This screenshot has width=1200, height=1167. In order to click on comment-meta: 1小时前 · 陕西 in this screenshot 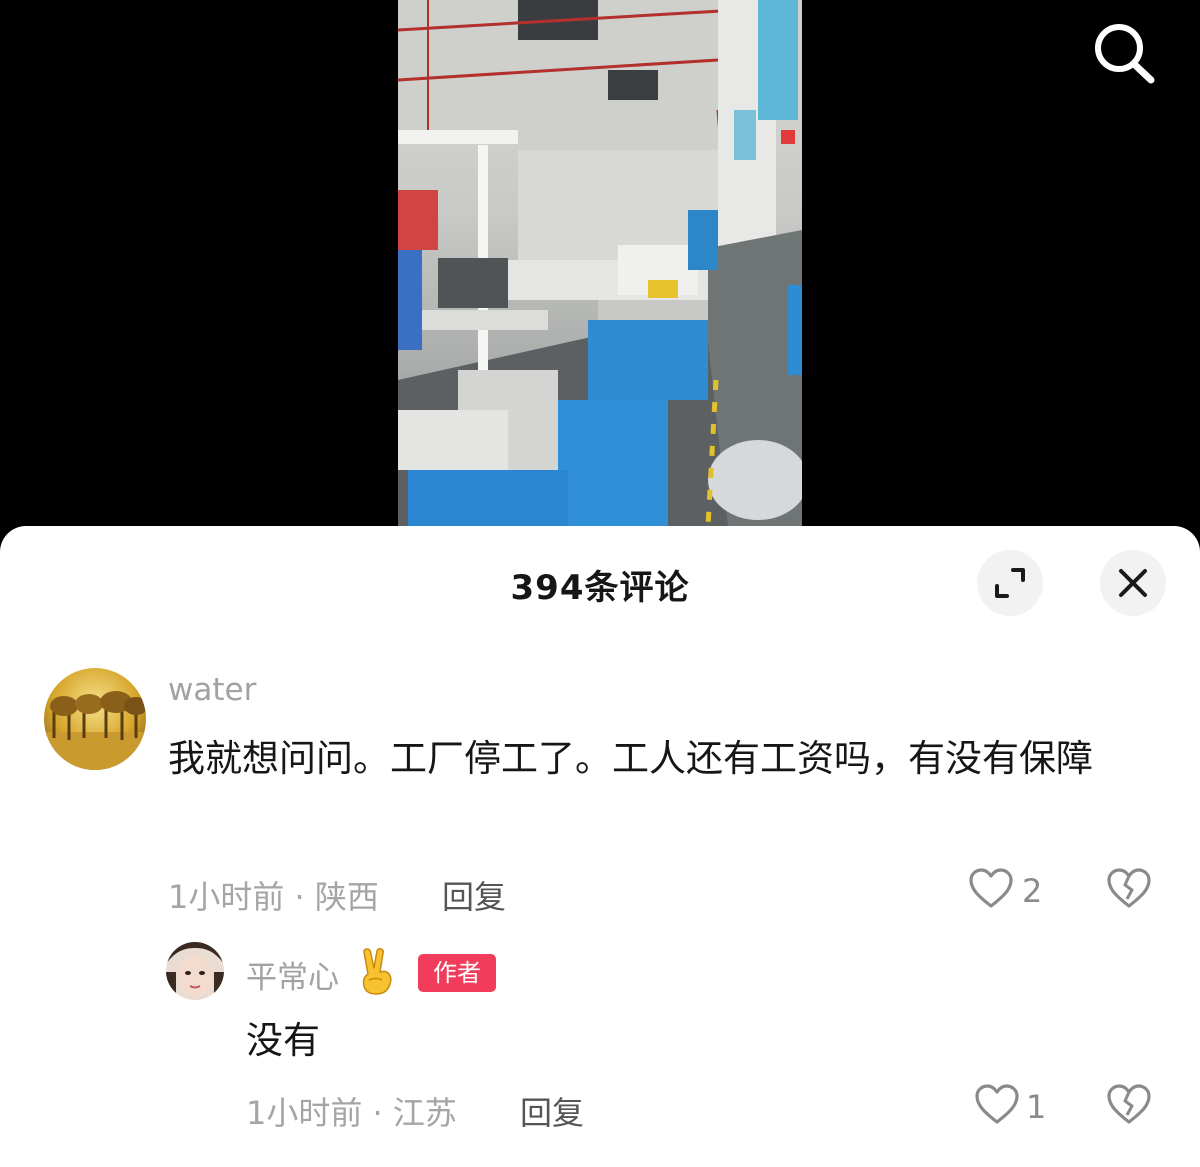, I will do `click(273, 897)`.